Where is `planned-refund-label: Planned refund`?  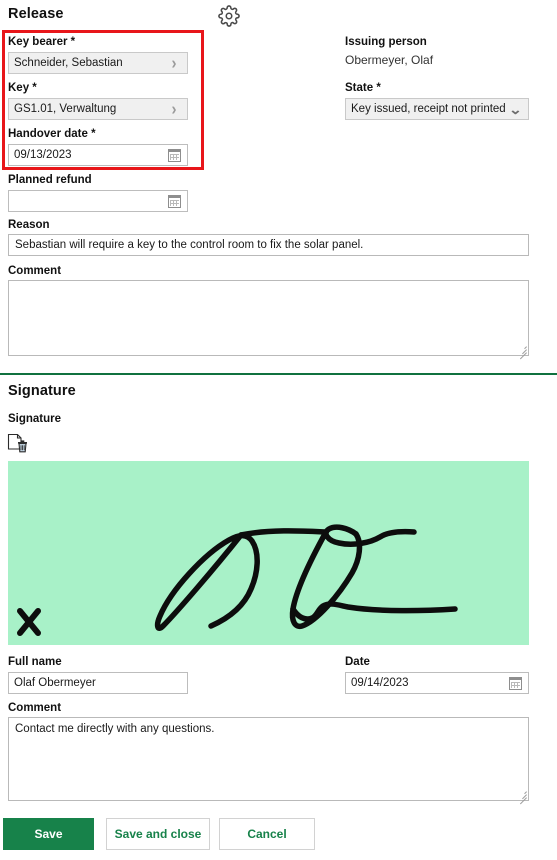
planned-refund-label: Planned refund is located at coordinates (50, 180).